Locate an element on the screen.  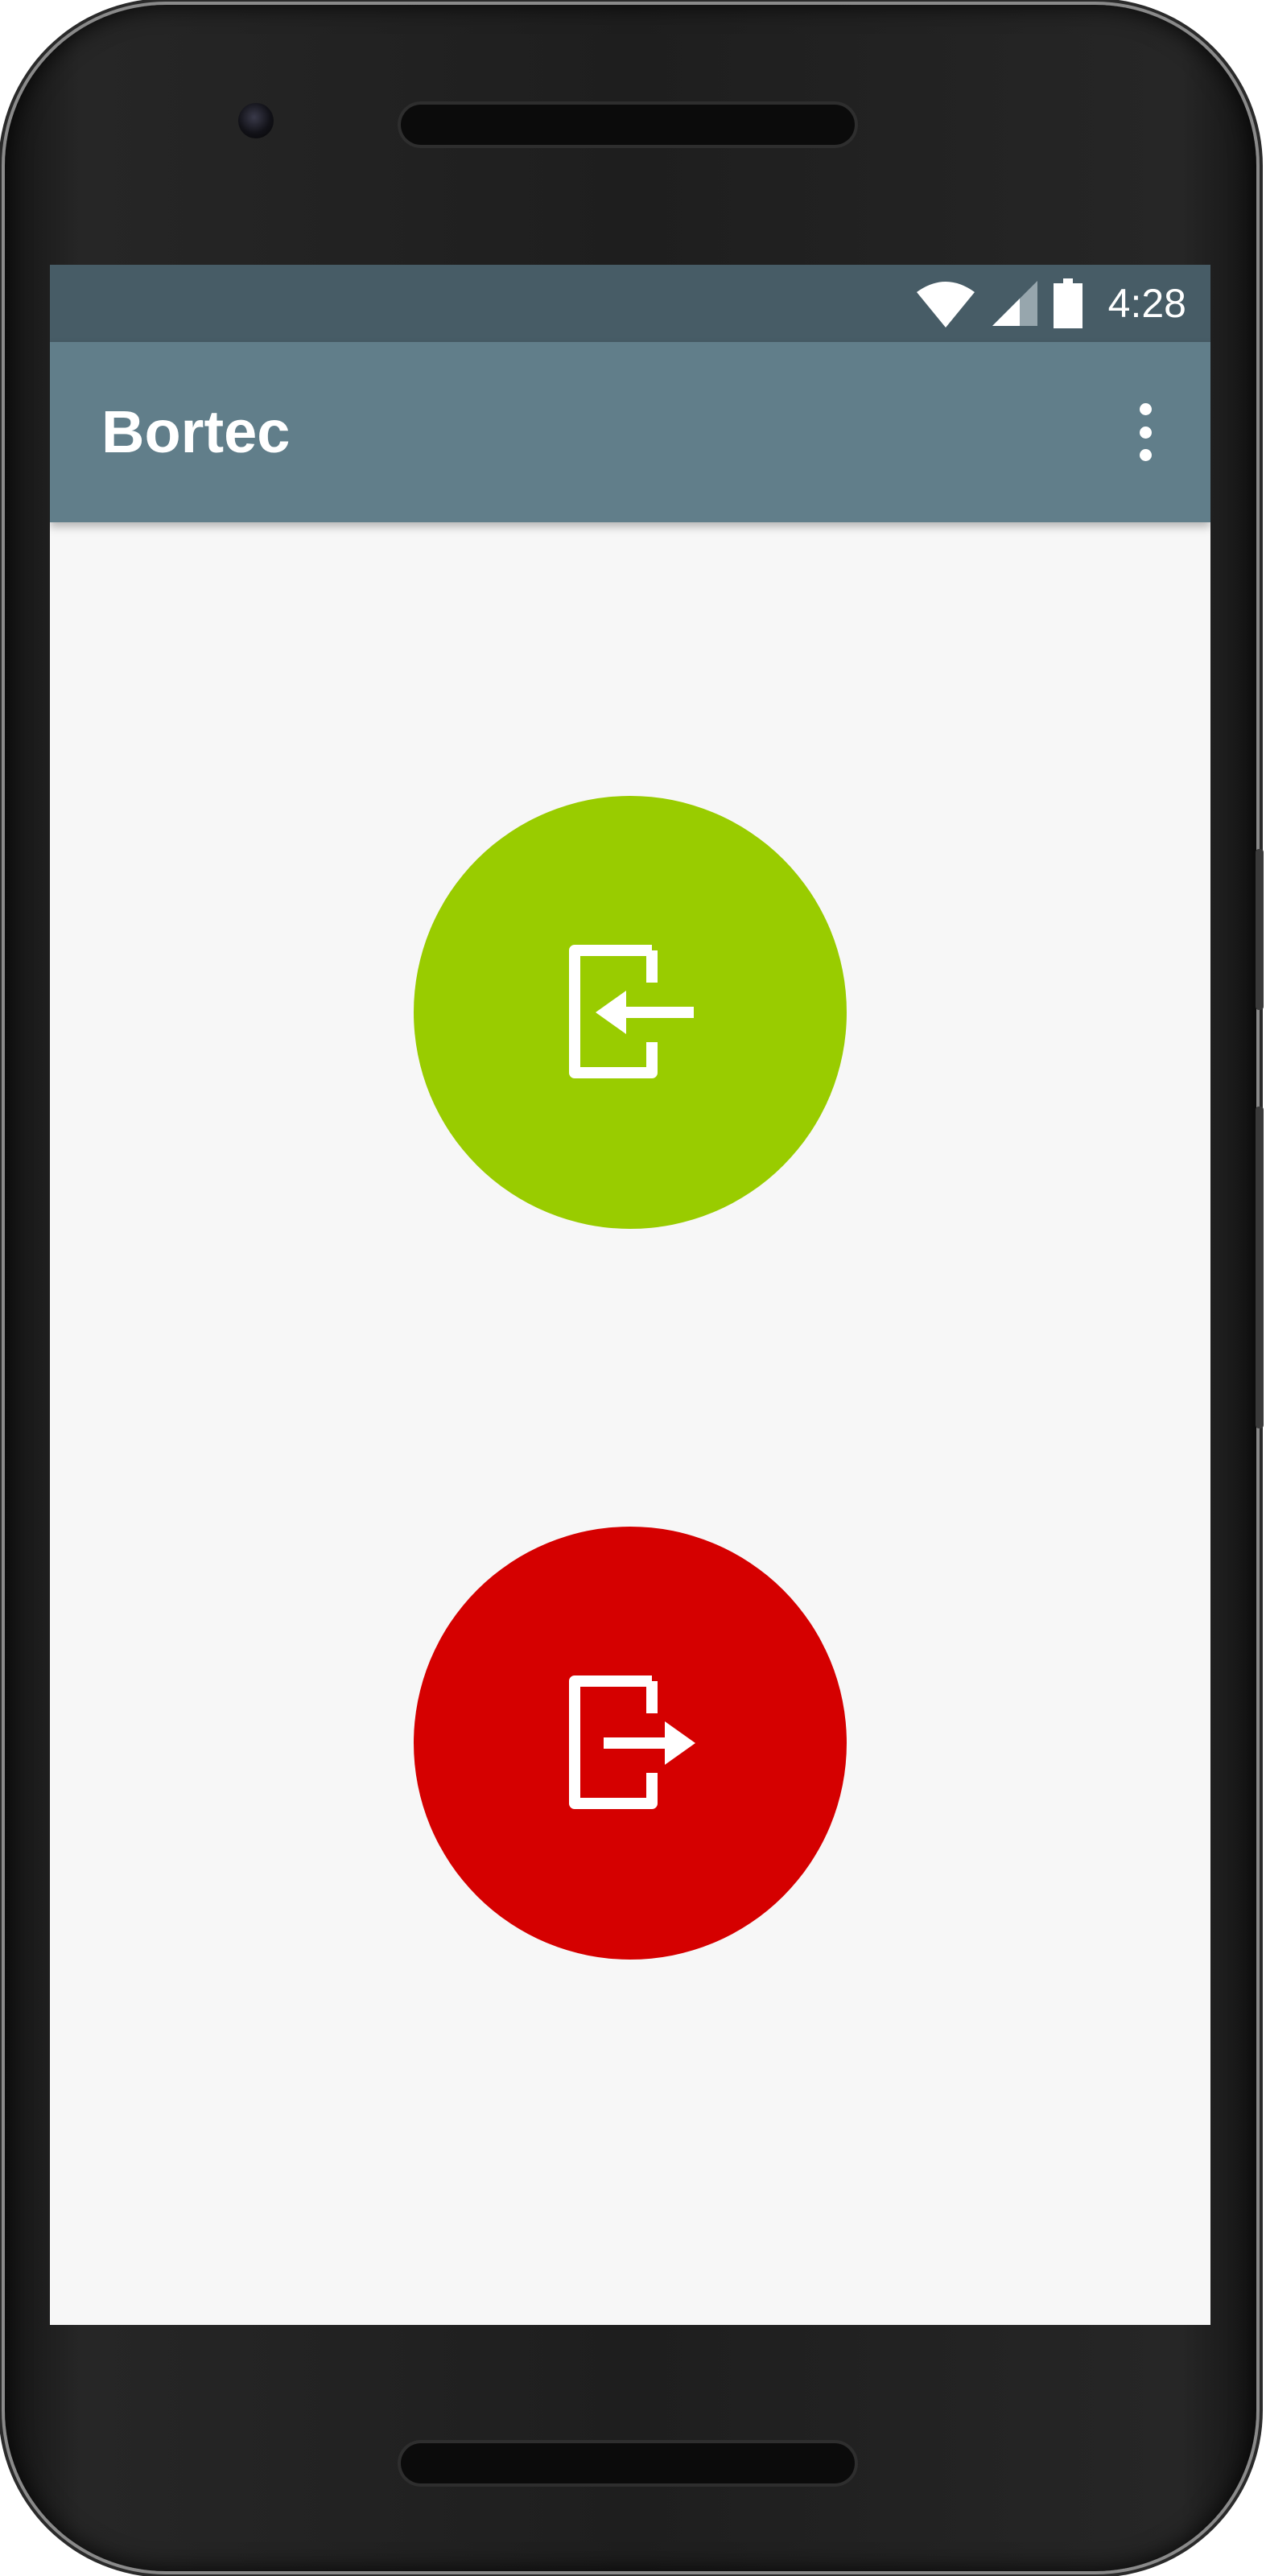
top-speaker is located at coordinates (628, 125).